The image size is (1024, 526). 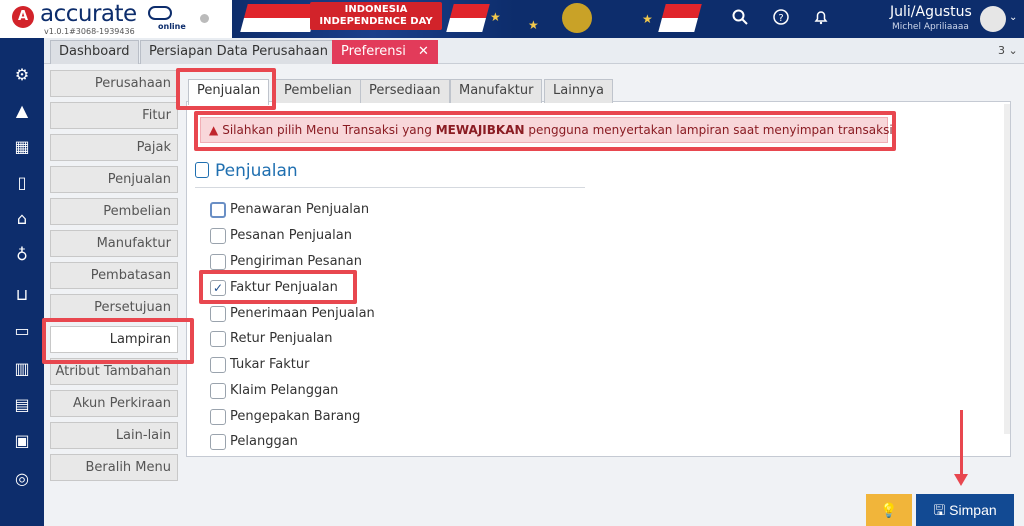 What do you see at coordinates (961, 480) in the screenshot?
I see `annotation-arrow-head` at bounding box center [961, 480].